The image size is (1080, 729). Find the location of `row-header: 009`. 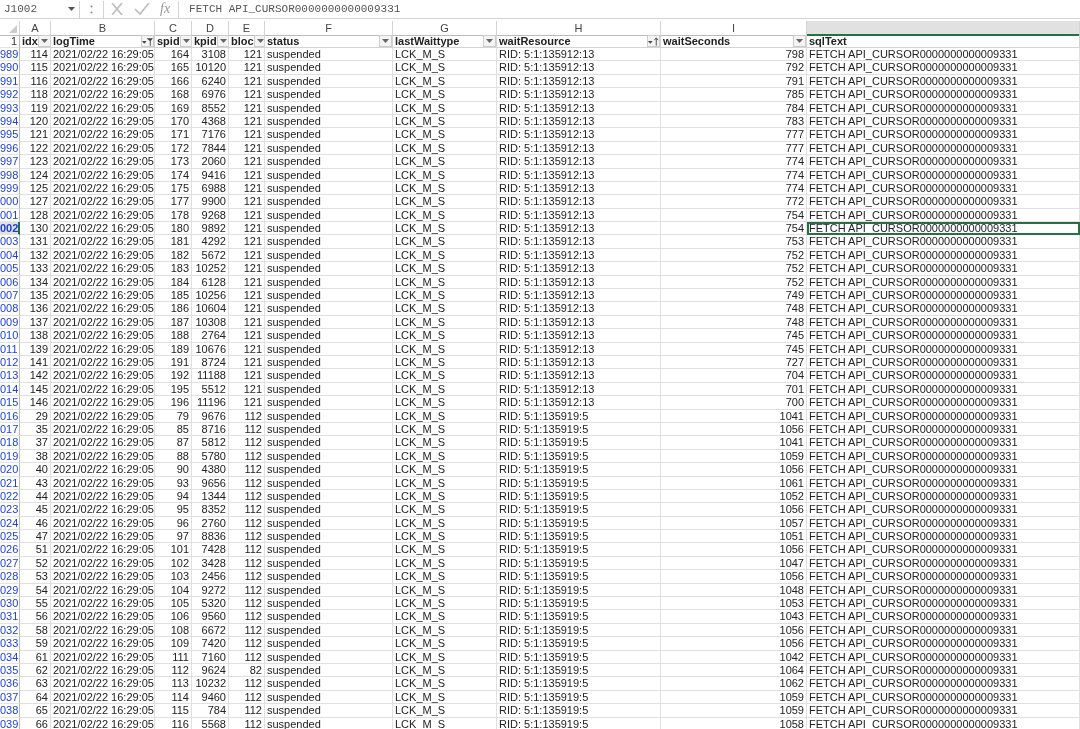

row-header: 009 is located at coordinates (10, 322).